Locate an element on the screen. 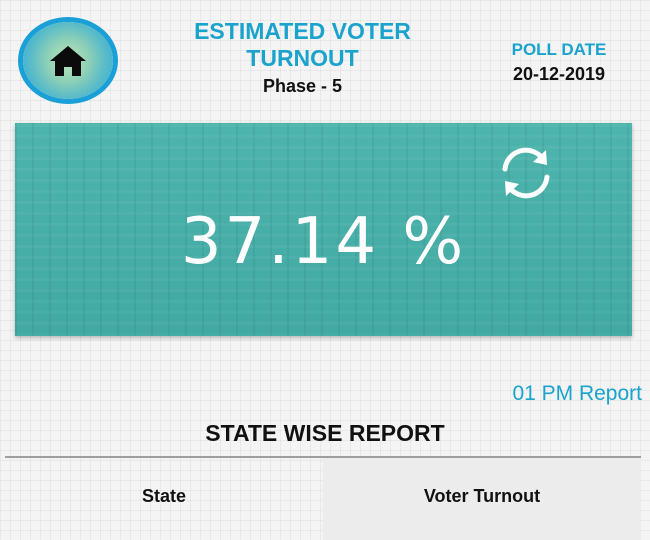 The height and width of the screenshot is (540, 650). report-time-link: 01 PM Report is located at coordinates (577, 394).